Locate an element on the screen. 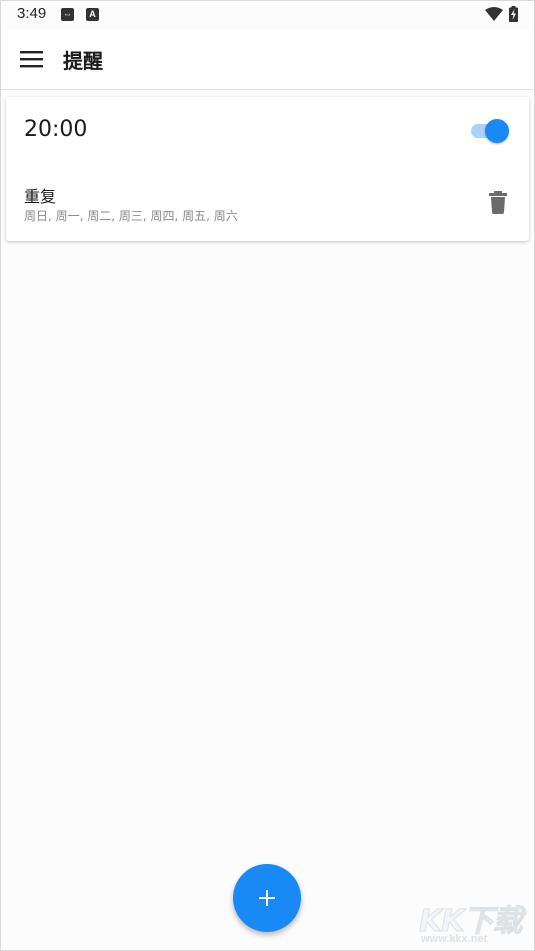 Image resolution: width=535 pixels, height=951 pixels. reminder-time: 20:00 is located at coordinates (55, 129).